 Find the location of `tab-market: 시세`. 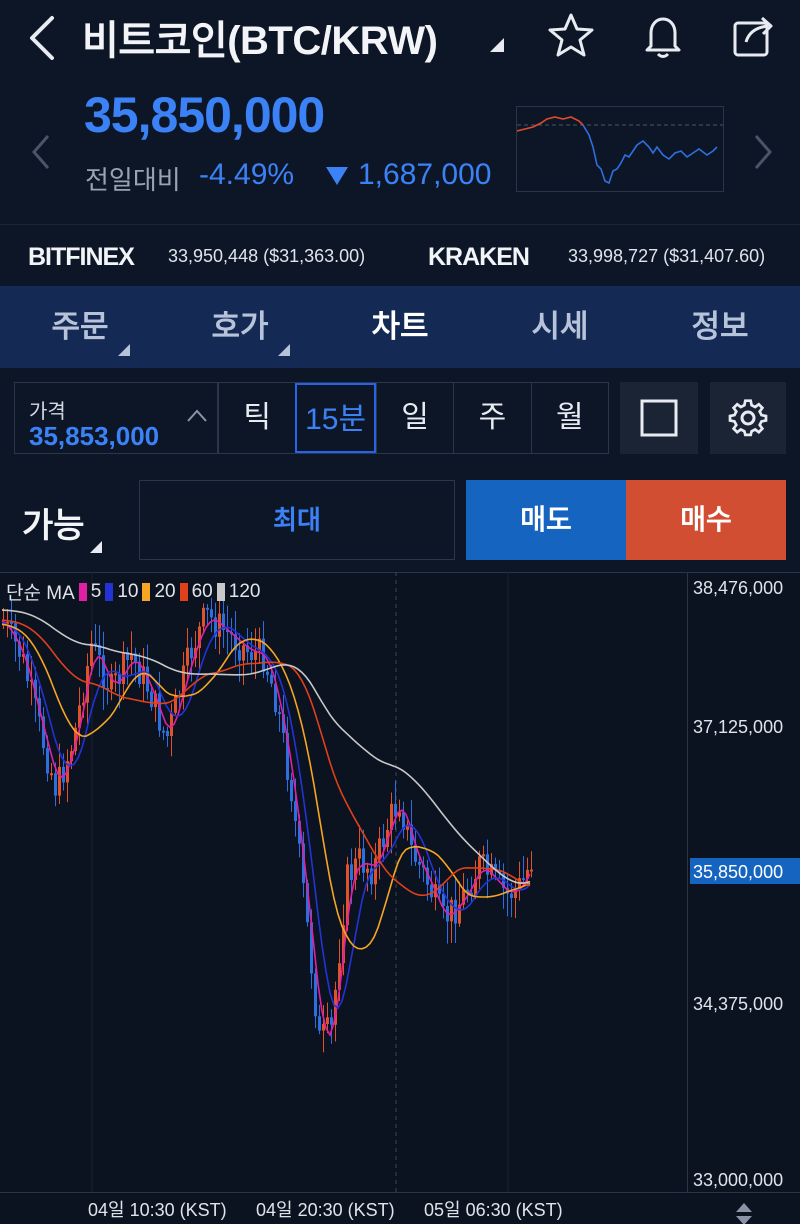

tab-market: 시세 is located at coordinates (560, 327).